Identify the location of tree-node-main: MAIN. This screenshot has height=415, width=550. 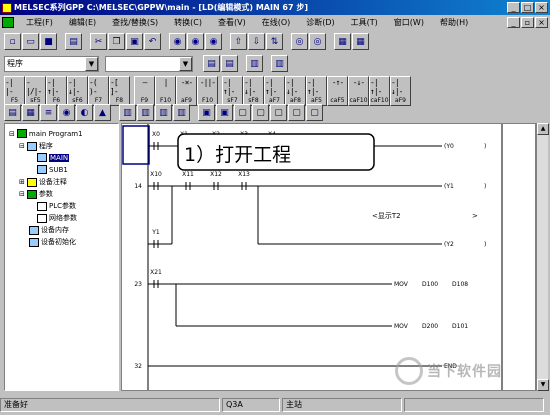
(53, 157).